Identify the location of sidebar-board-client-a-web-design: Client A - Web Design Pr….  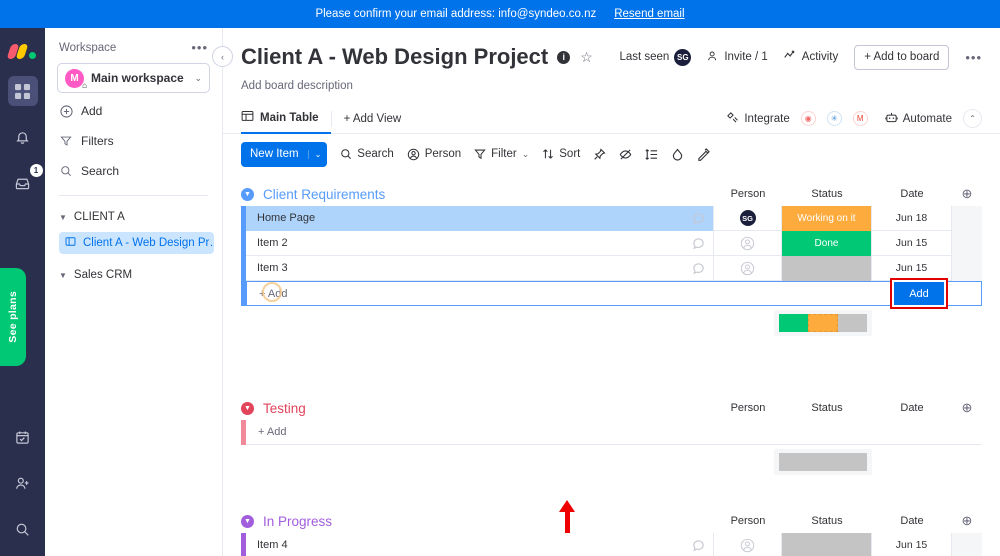
(136, 243).